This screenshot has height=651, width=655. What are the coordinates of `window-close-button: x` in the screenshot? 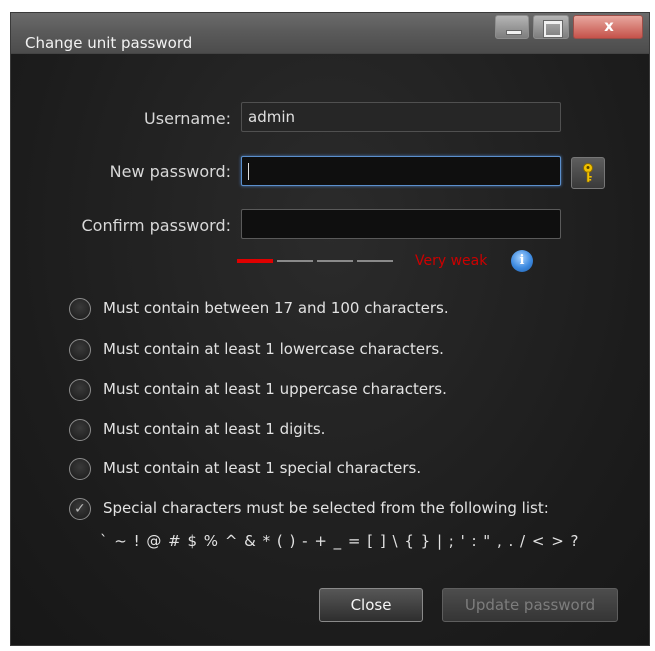 It's located at (608, 27).